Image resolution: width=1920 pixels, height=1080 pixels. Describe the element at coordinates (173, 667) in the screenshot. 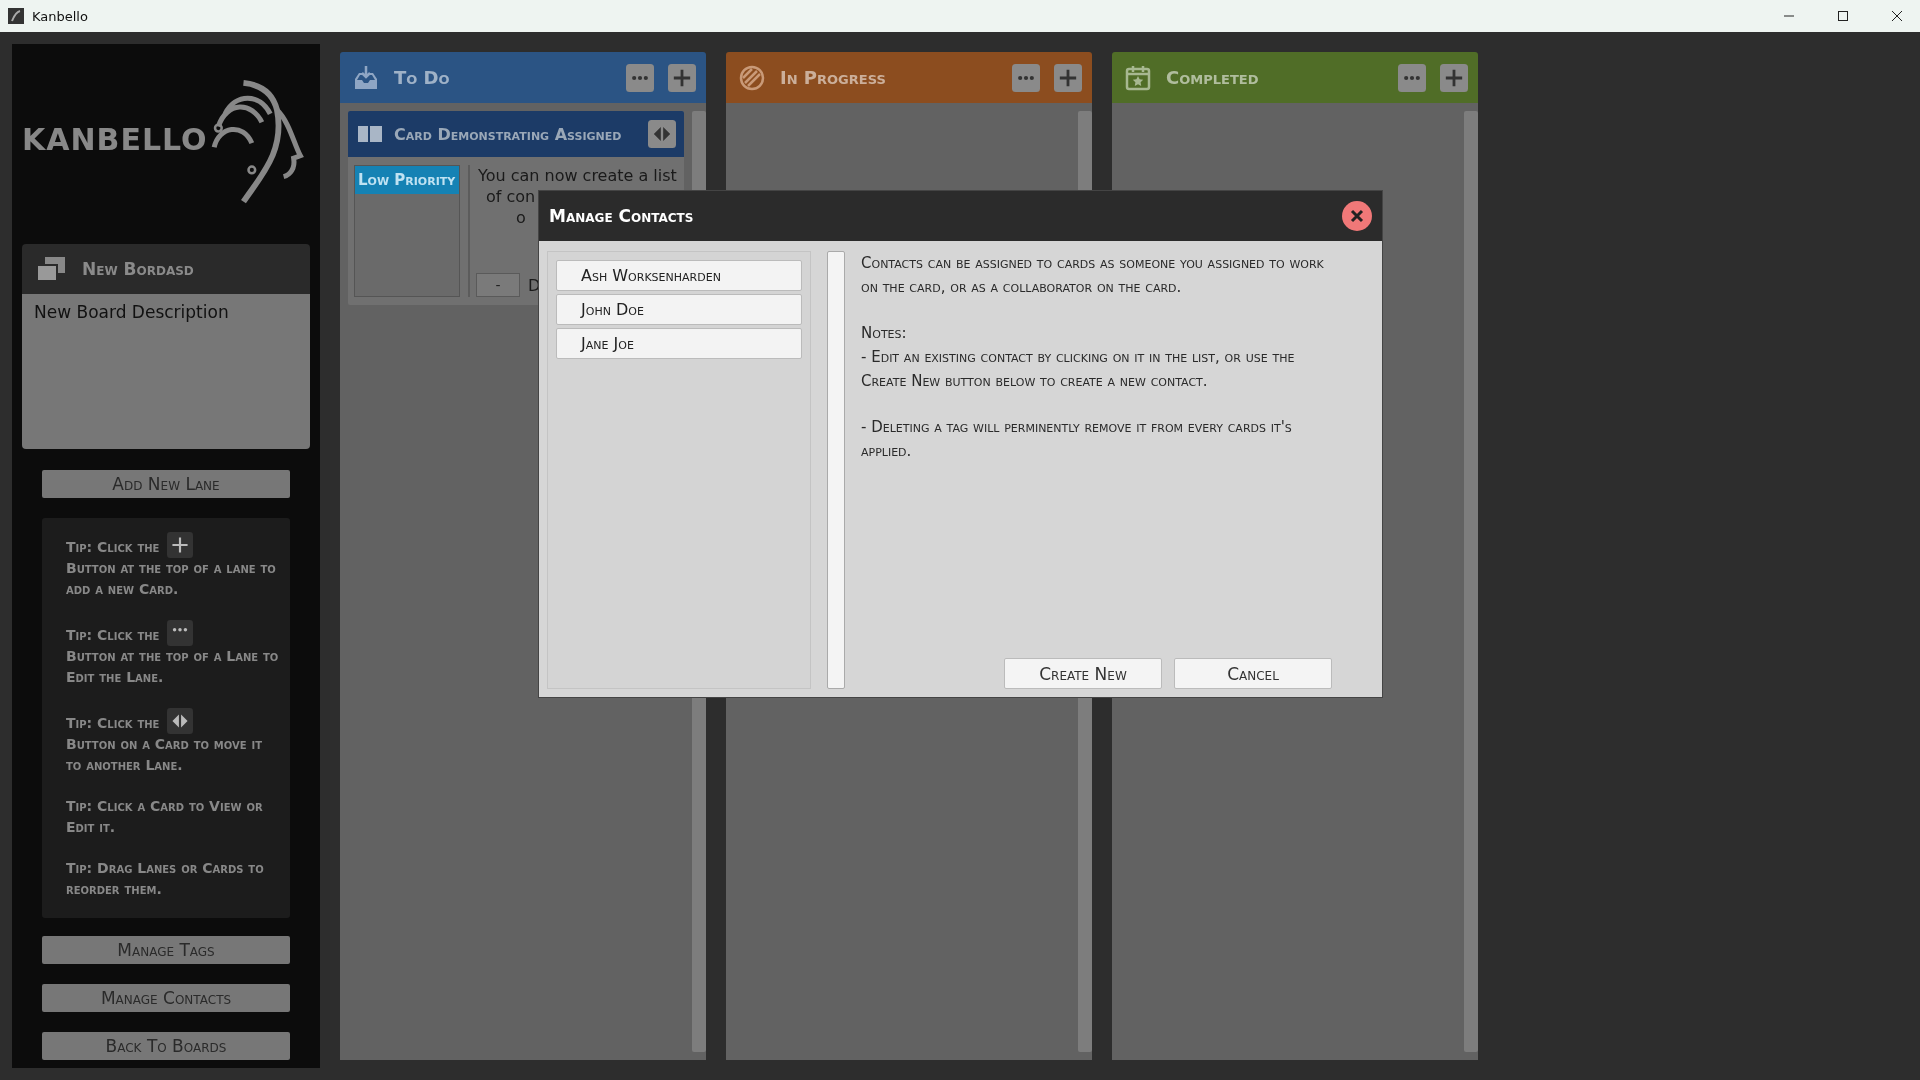

I see `tip-text: Button at the top of a Lane to Edit the Lane.` at that location.